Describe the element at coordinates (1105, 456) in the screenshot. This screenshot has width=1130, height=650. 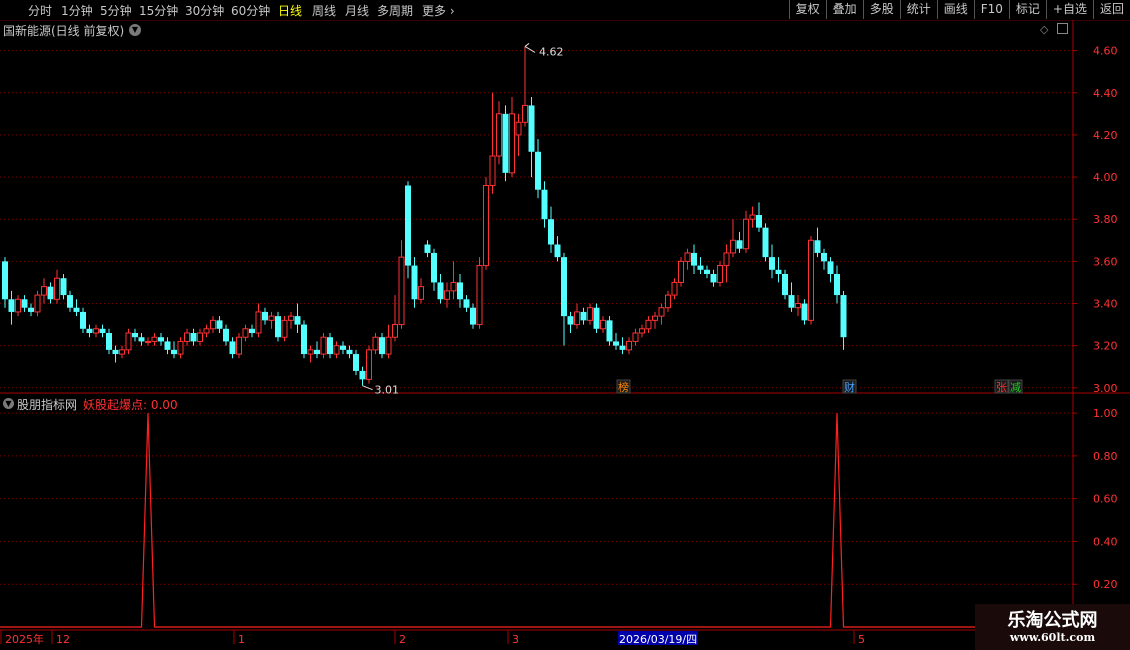
I see `indicator-tick-label: 0.80` at that location.